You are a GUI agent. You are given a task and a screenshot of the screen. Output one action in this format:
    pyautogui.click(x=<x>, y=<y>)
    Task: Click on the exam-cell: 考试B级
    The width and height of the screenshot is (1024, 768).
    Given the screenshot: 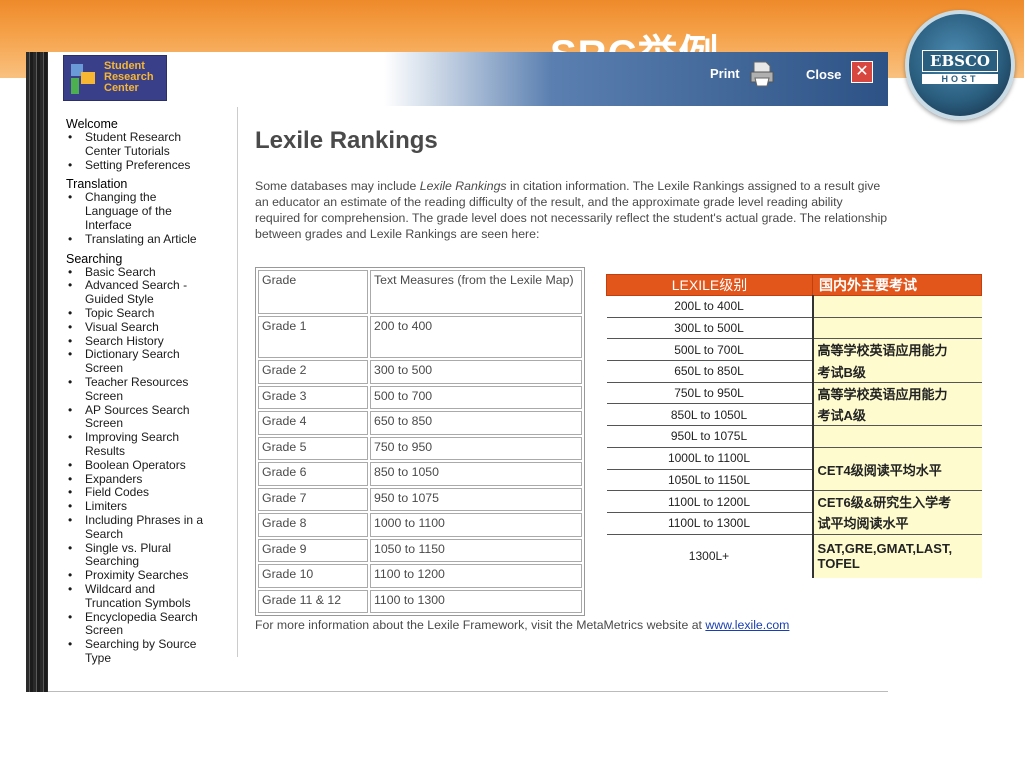 What is the action you would take?
    pyautogui.click(x=896, y=371)
    